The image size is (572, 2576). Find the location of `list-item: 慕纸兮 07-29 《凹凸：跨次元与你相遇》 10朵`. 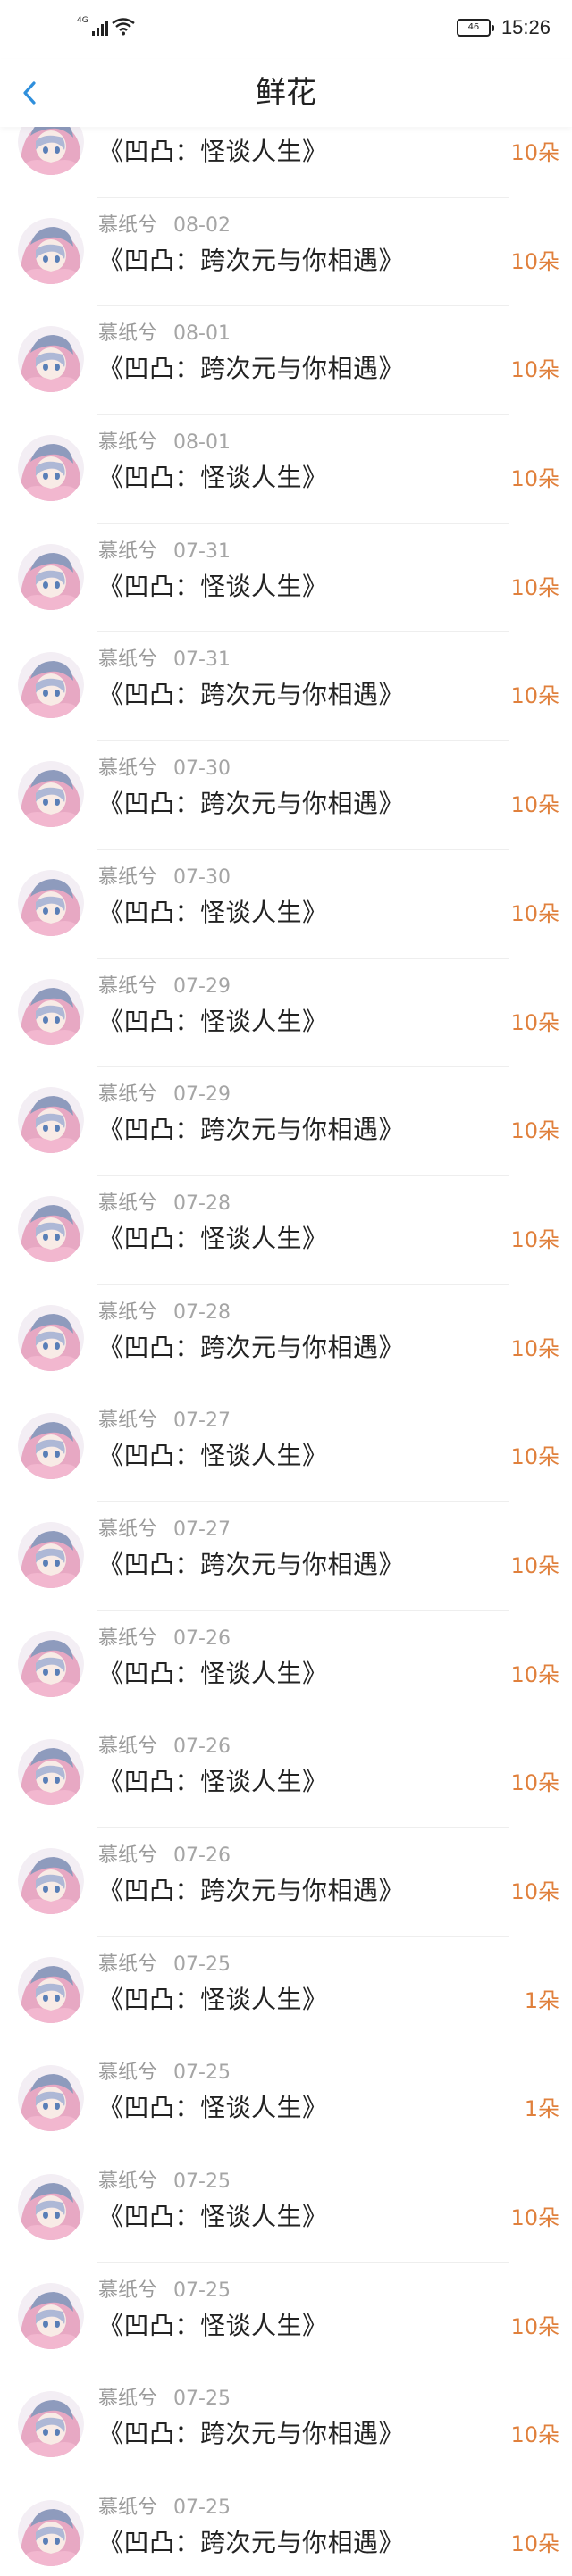

list-item: 慕纸兮 07-29 《凹凸：跨次元与你相遇》 10朵 is located at coordinates (286, 1122).